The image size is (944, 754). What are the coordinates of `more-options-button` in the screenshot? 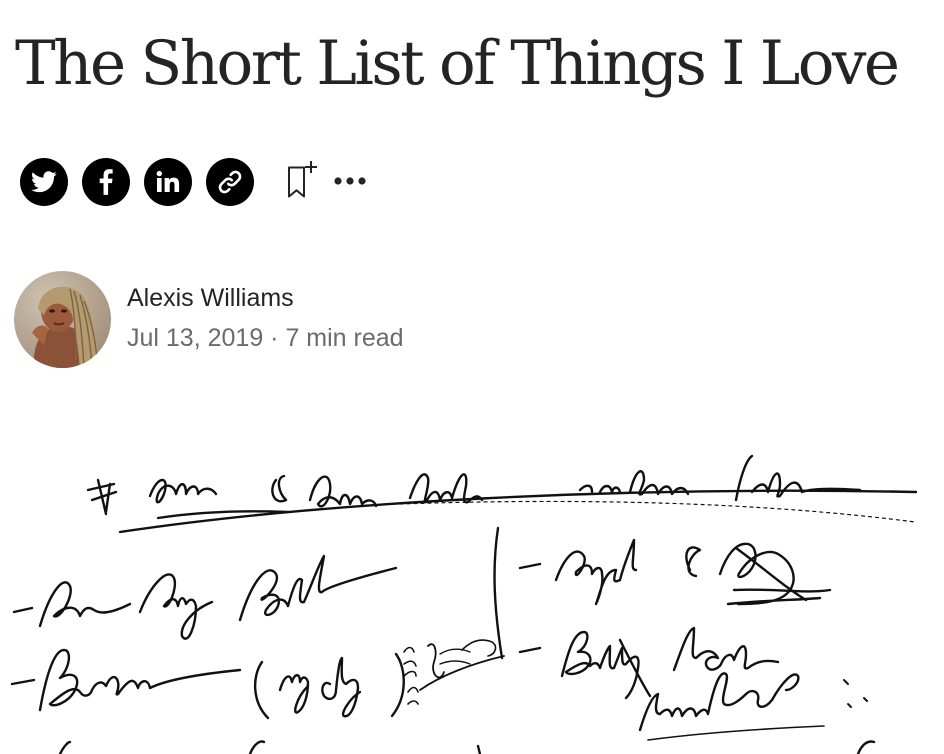 It's located at (350, 182).